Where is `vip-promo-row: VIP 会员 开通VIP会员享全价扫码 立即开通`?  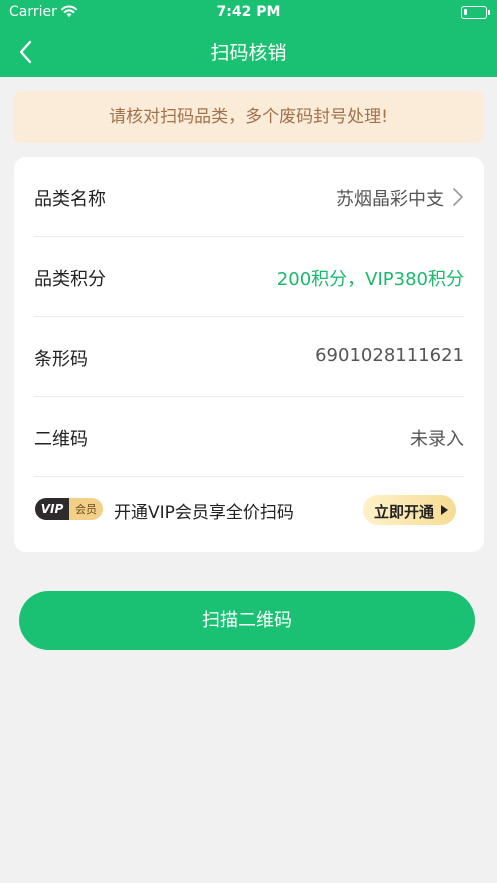 vip-promo-row: VIP 会员 开通VIP会员享全价扫码 立即开通 is located at coordinates (249, 509).